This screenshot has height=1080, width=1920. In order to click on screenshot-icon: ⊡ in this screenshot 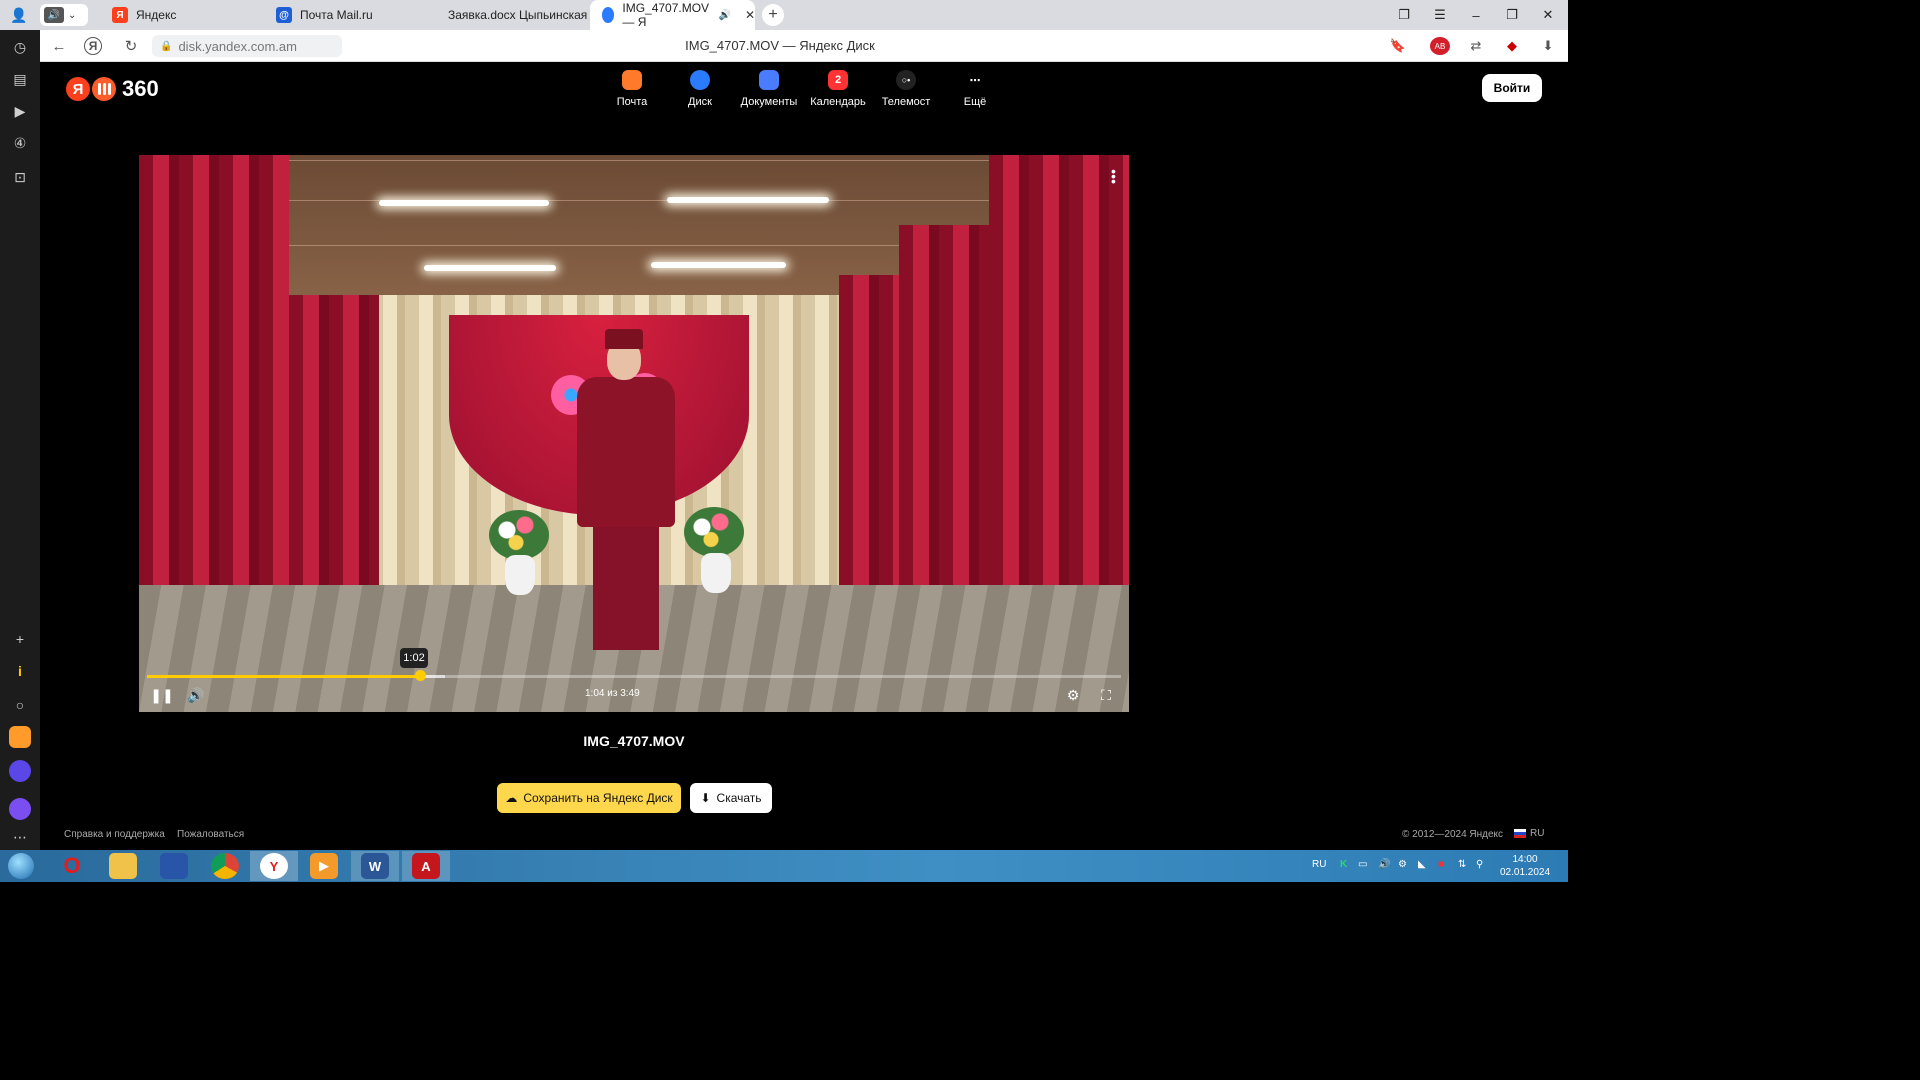, I will do `click(20, 177)`.